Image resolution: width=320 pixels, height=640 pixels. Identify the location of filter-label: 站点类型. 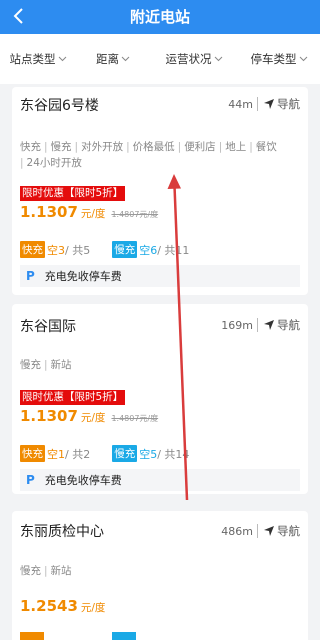
(32, 59).